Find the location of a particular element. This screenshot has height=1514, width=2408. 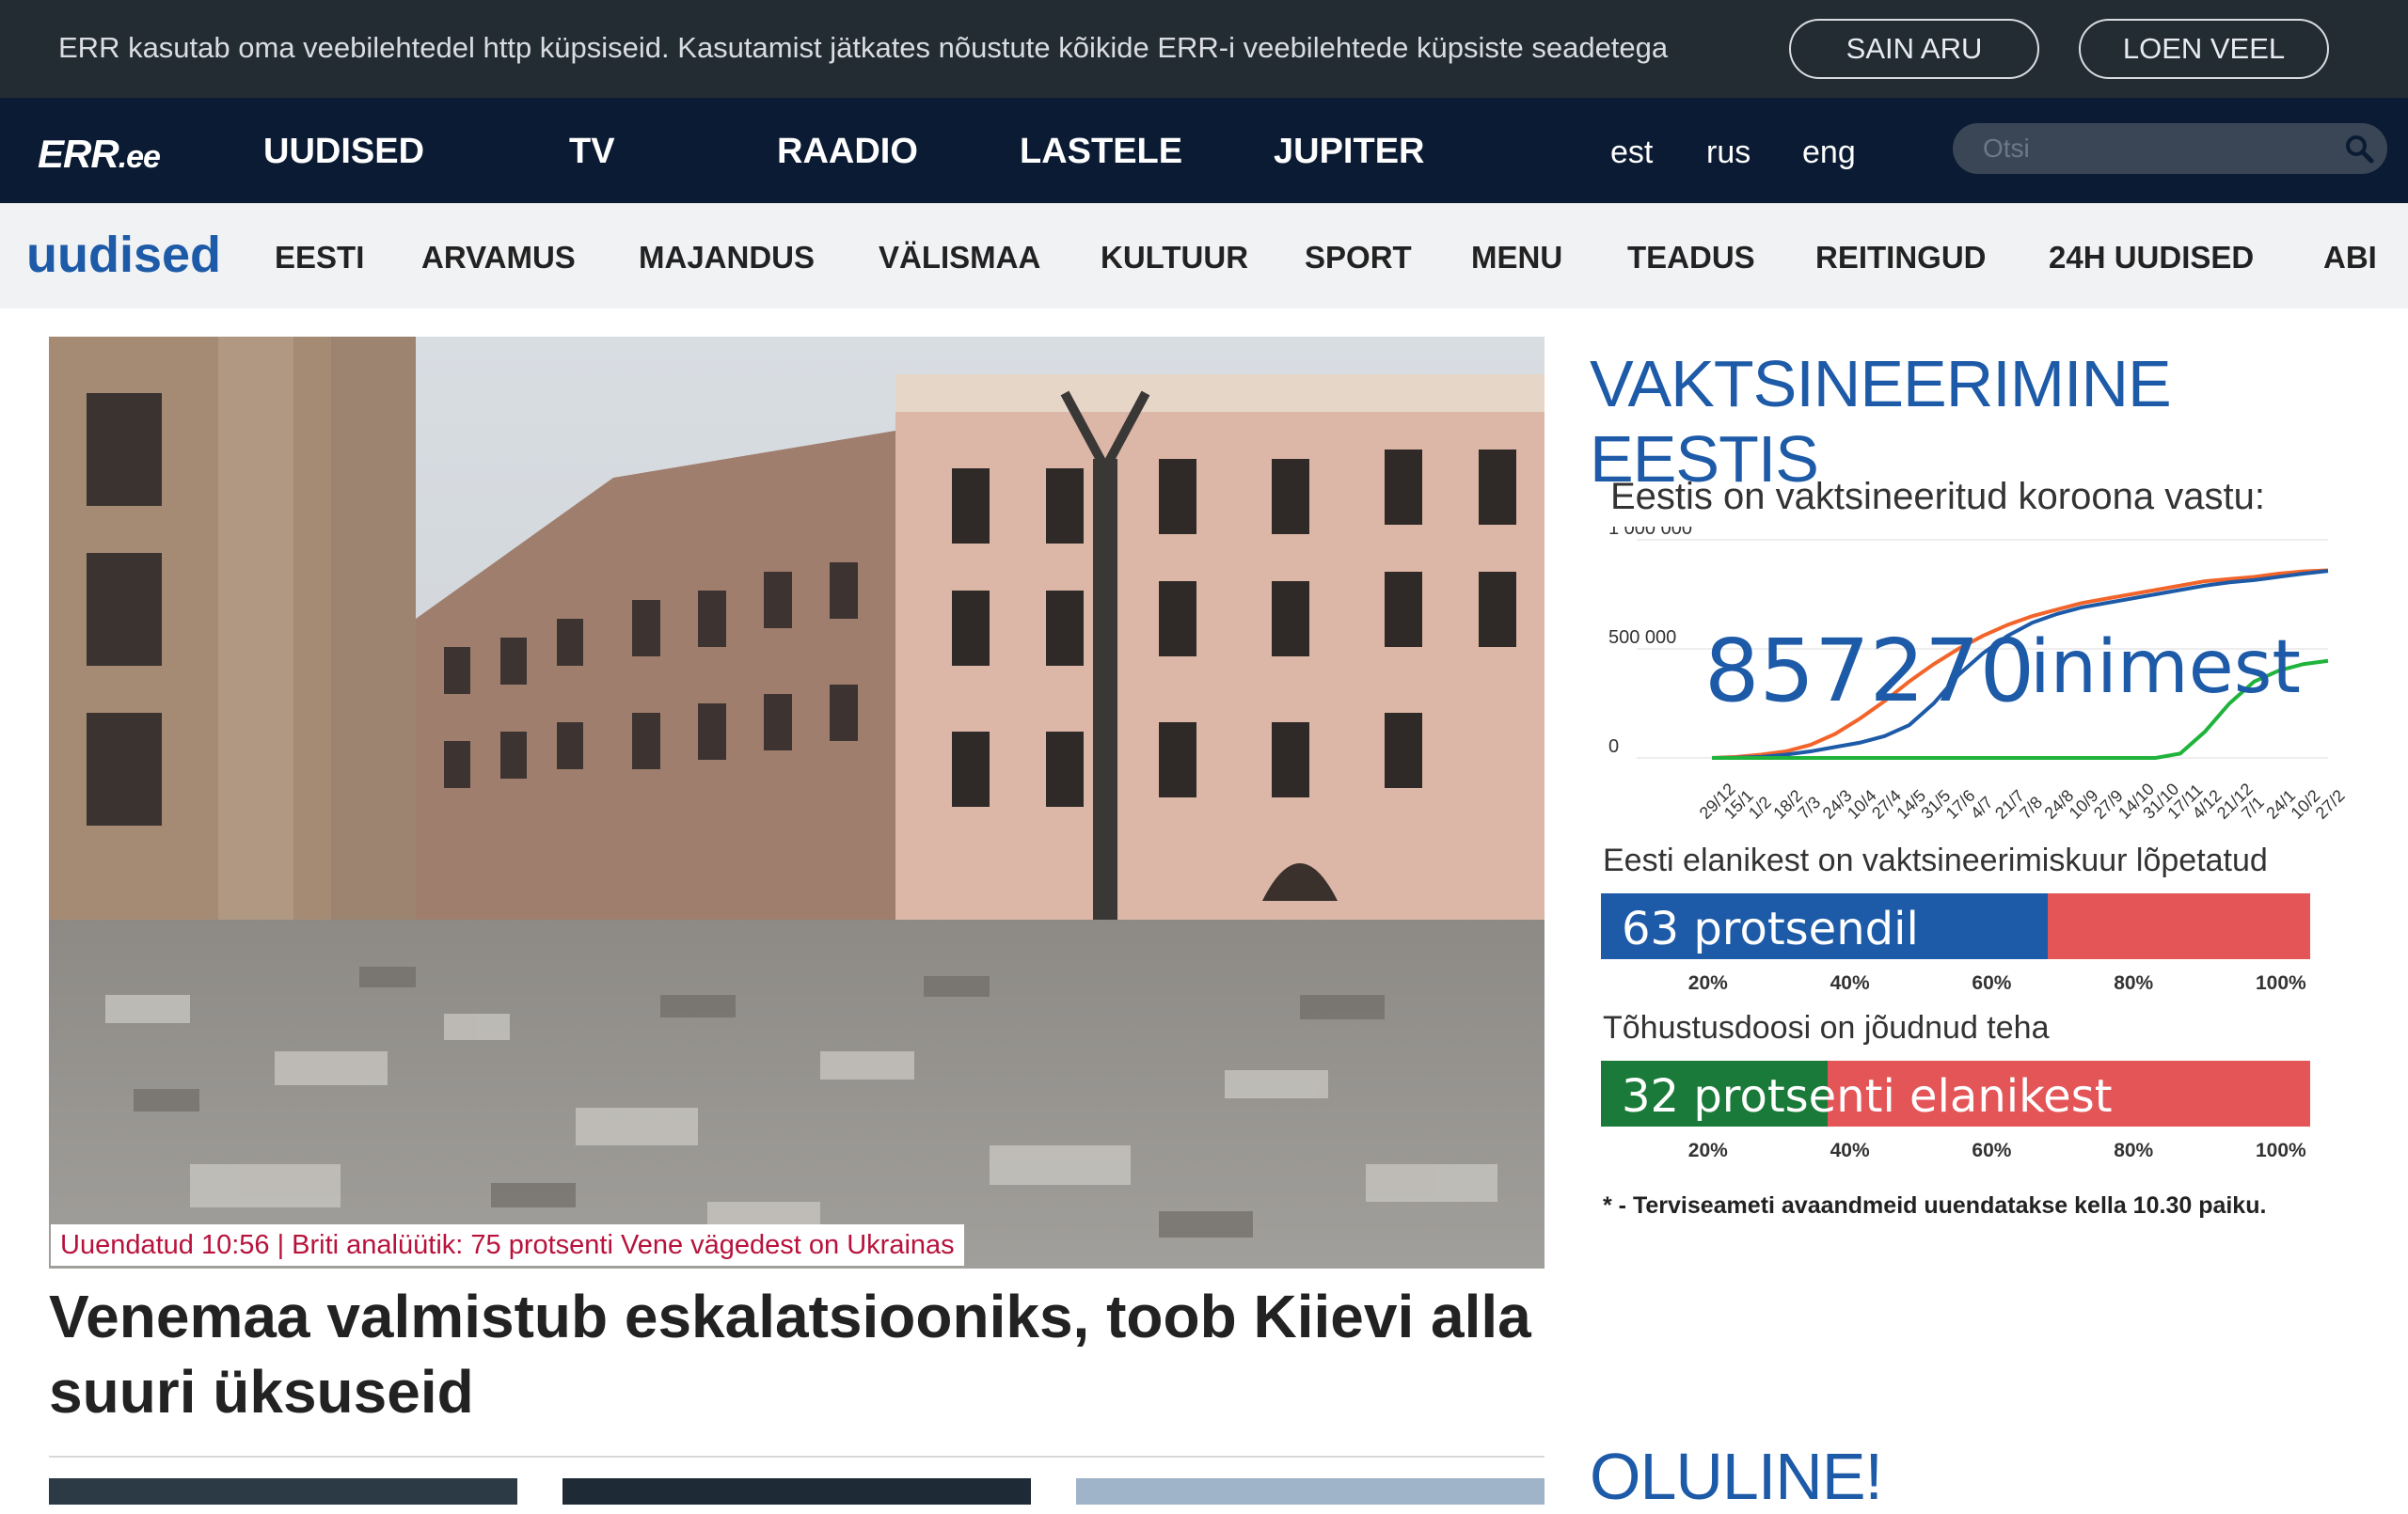

sec-item-kultuur: KULTUUR is located at coordinates (1175, 258).